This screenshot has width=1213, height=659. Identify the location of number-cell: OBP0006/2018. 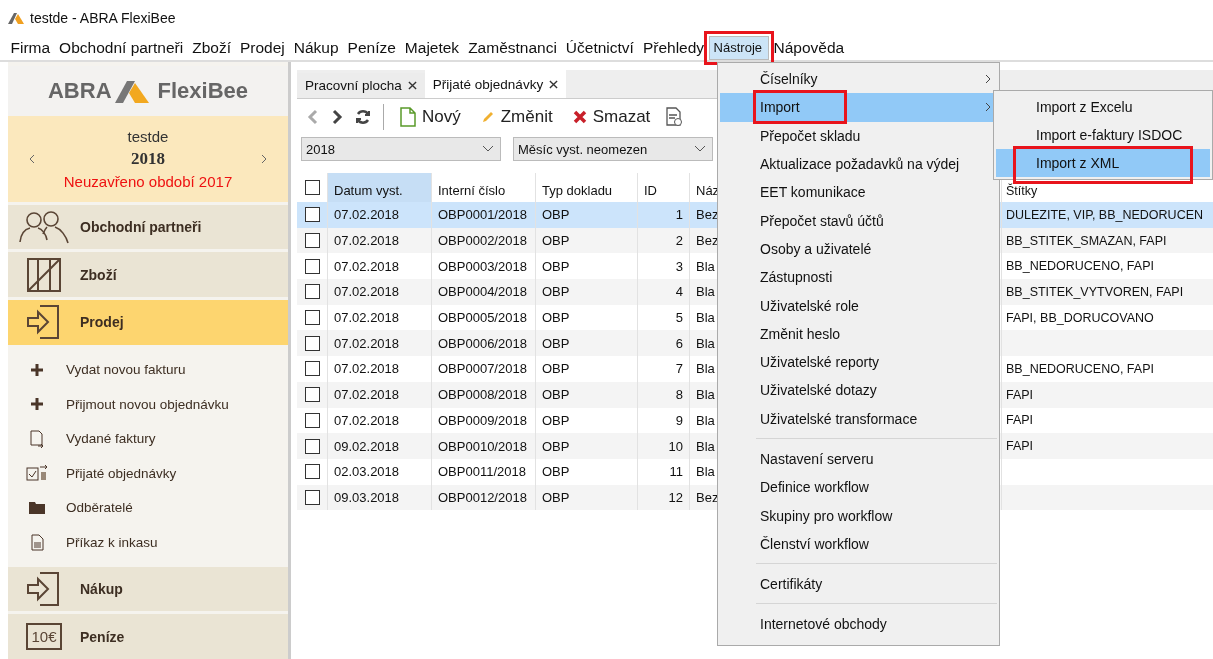
(482, 343).